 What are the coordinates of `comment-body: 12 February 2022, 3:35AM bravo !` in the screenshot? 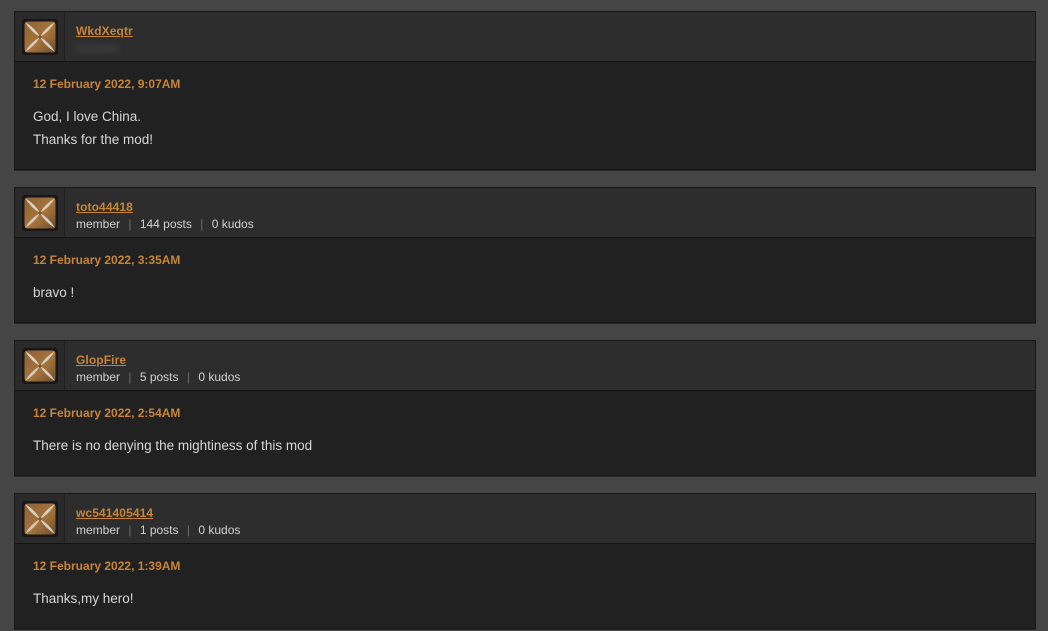 It's located at (525, 280).